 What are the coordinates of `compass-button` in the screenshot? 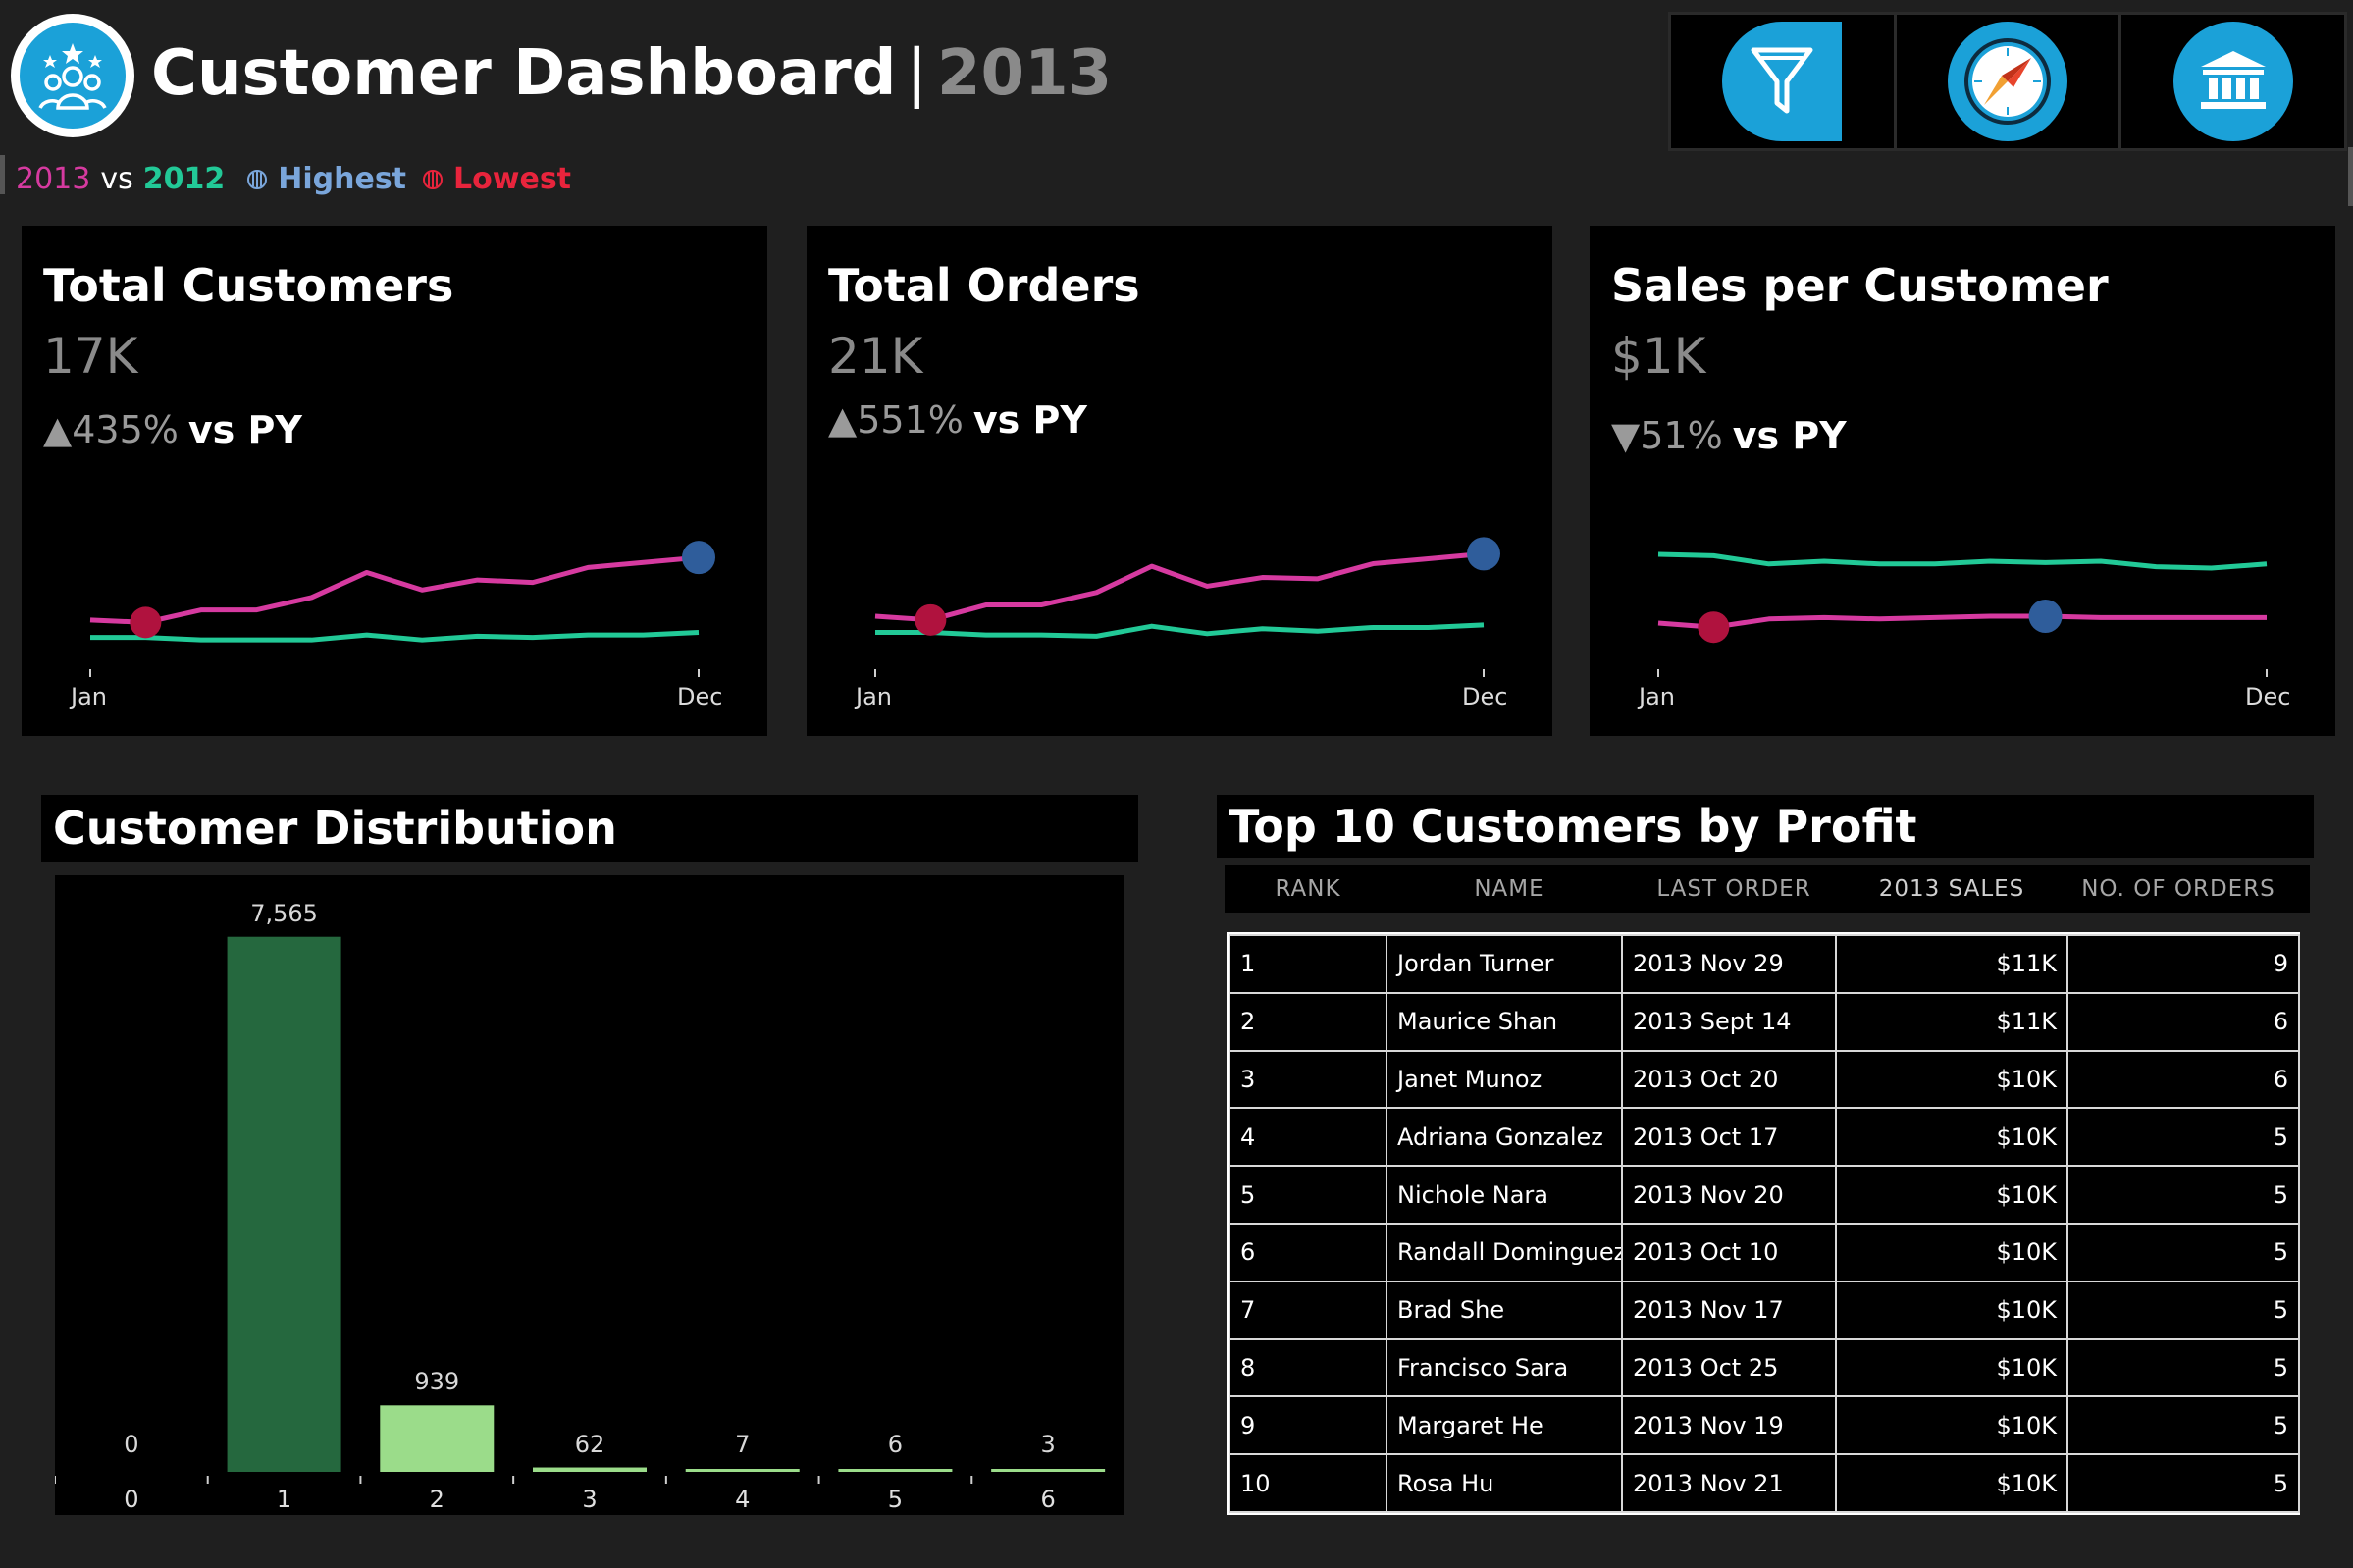 It's located at (2007, 81).